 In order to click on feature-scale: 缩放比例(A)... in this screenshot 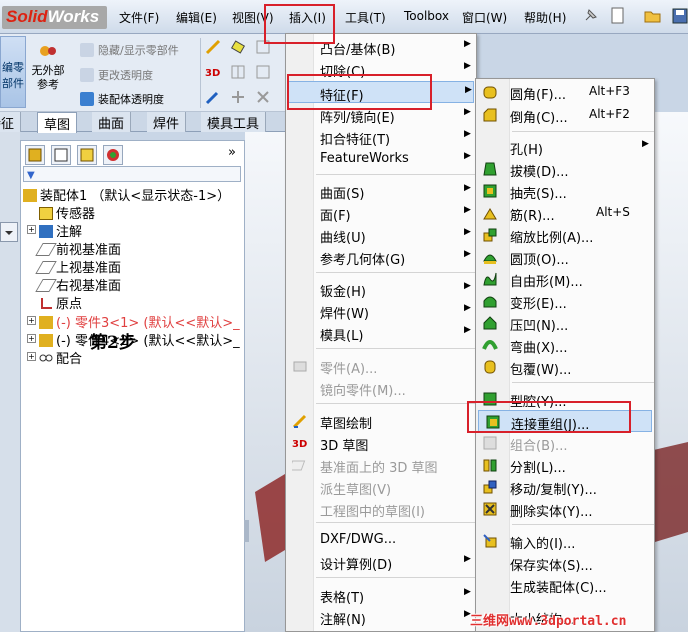, I will do `click(565, 235)`.